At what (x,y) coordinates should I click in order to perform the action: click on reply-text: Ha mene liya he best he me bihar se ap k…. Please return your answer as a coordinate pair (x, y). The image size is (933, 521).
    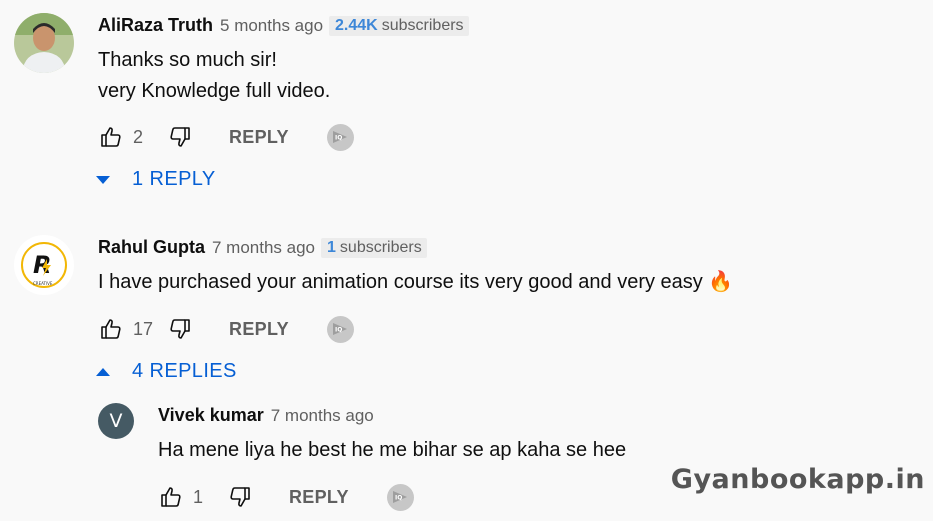
    Looking at the image, I should click on (392, 450).